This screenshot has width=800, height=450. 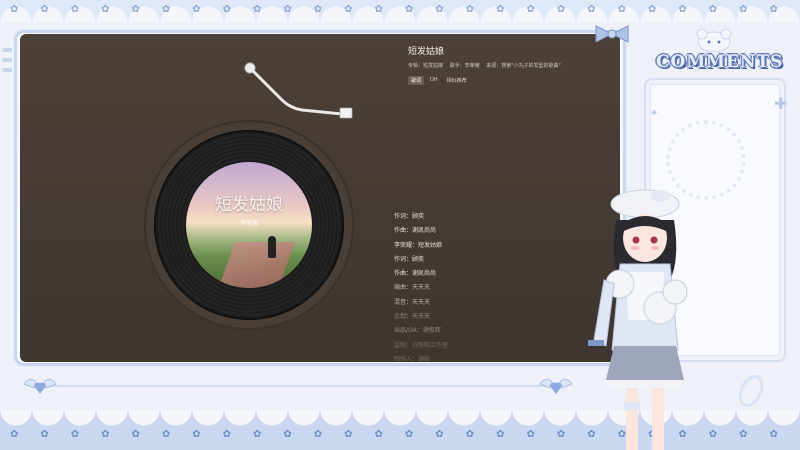 What do you see at coordinates (272, 247) in the screenshot?
I see `cover-figure` at bounding box center [272, 247].